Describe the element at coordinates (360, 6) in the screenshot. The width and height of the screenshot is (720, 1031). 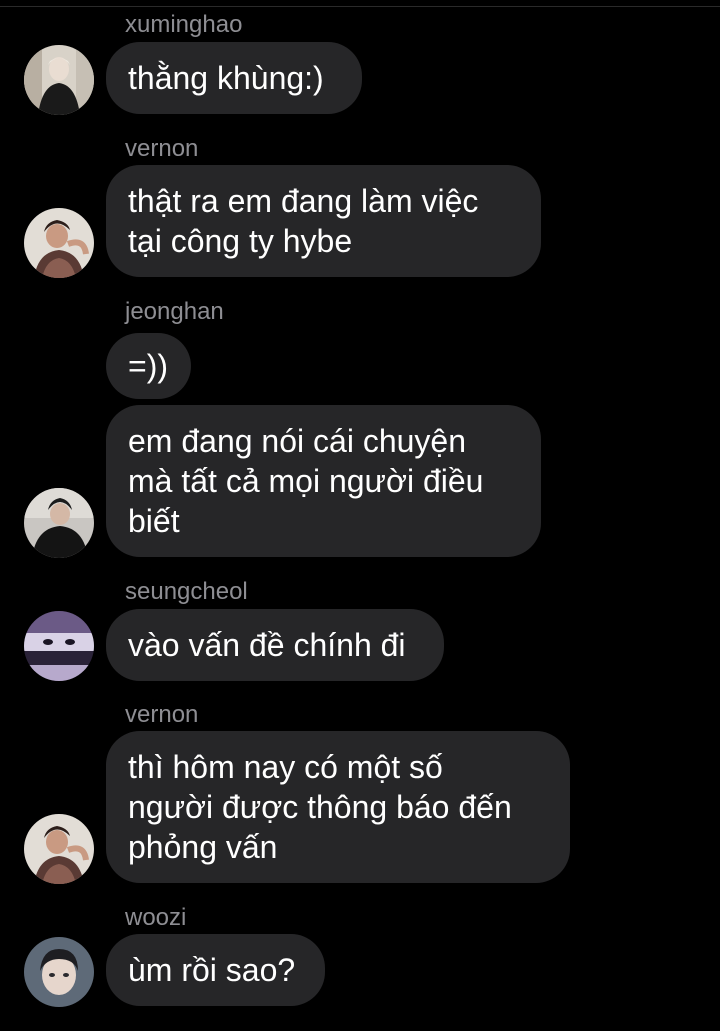
I see `top-divider` at that location.